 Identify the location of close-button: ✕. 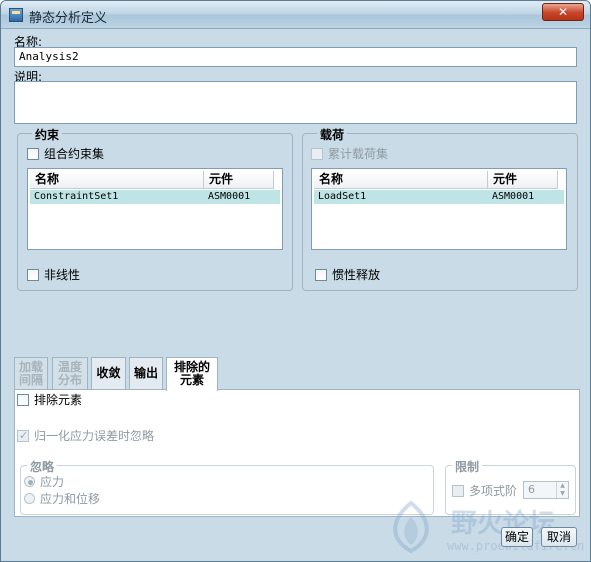
(563, 12).